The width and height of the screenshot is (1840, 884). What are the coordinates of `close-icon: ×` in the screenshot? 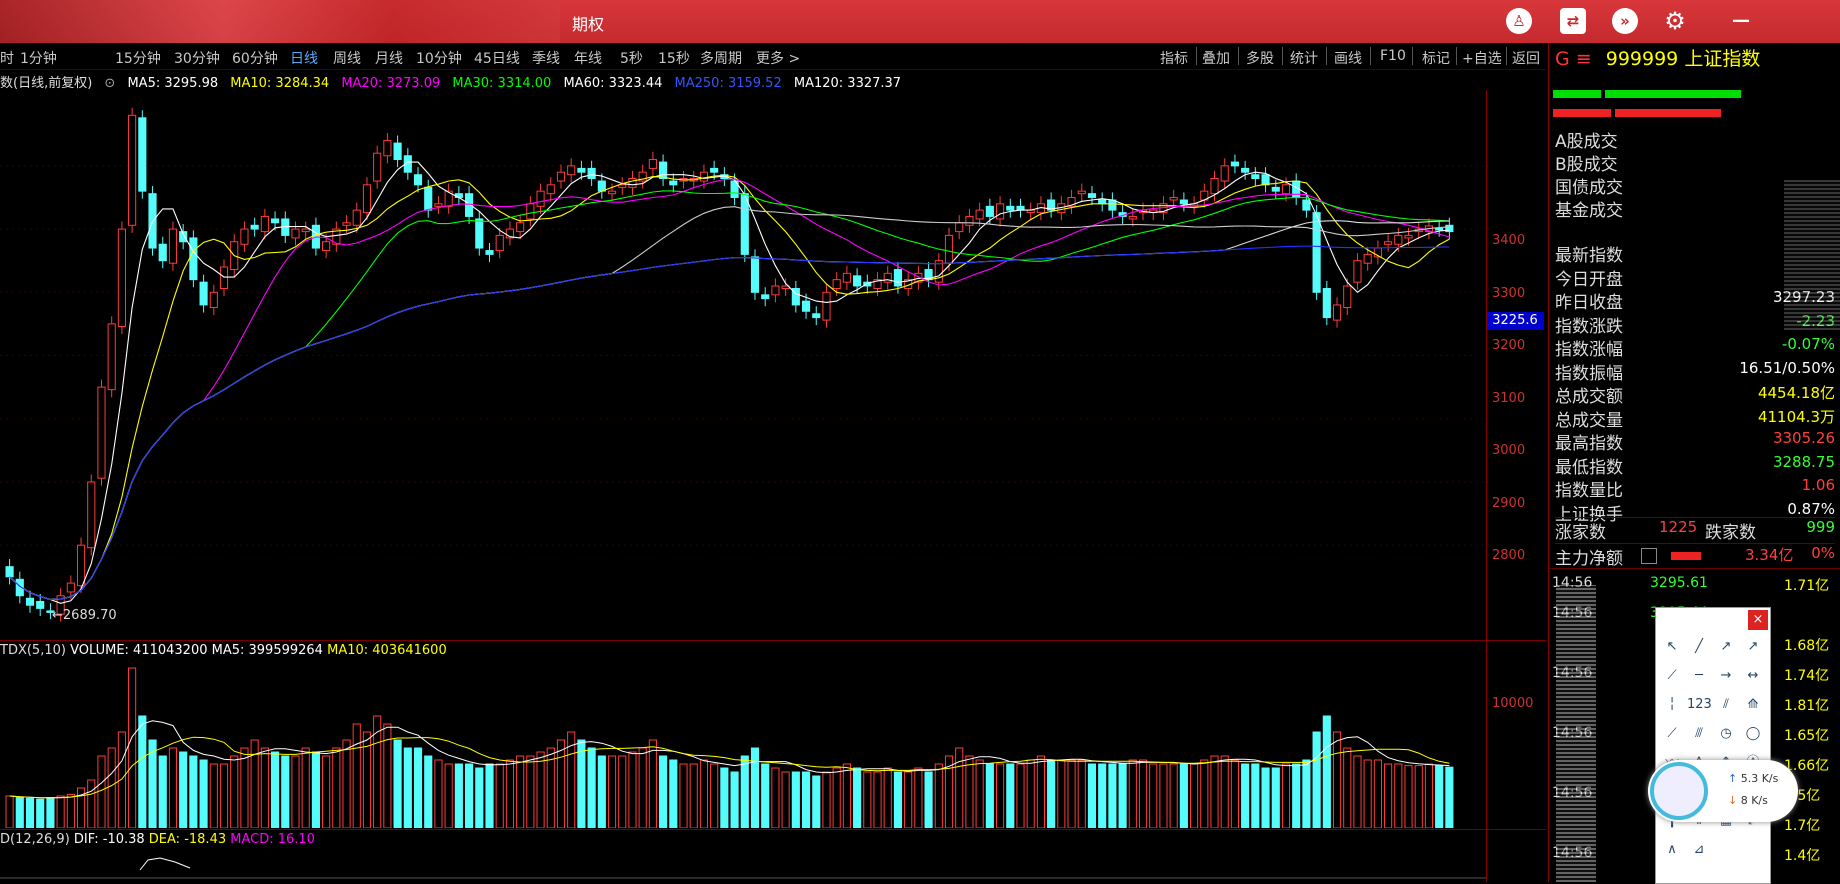 It's located at (1758, 620).